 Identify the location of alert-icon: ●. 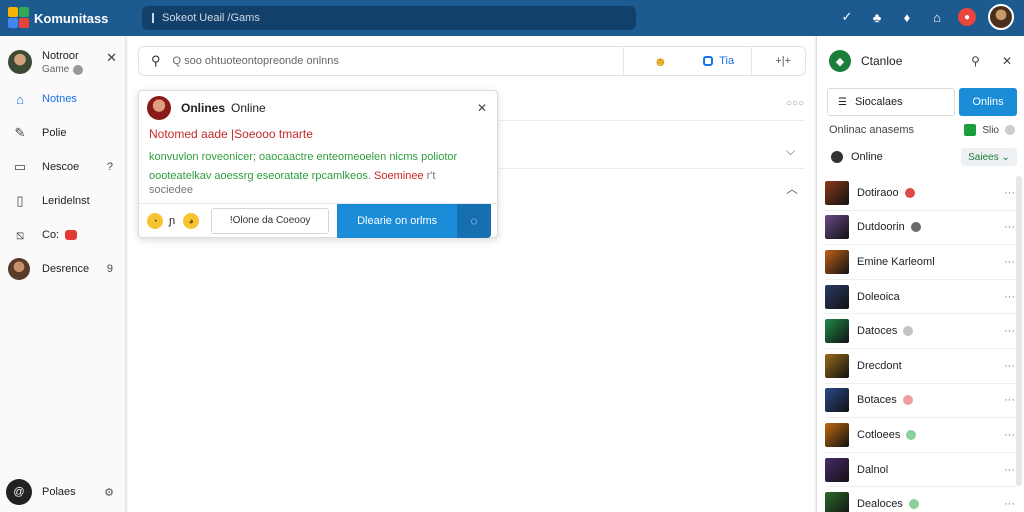
(967, 17).